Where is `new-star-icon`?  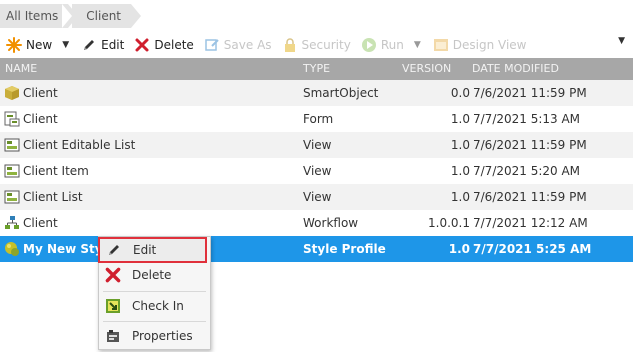
new-star-icon is located at coordinates (14, 45).